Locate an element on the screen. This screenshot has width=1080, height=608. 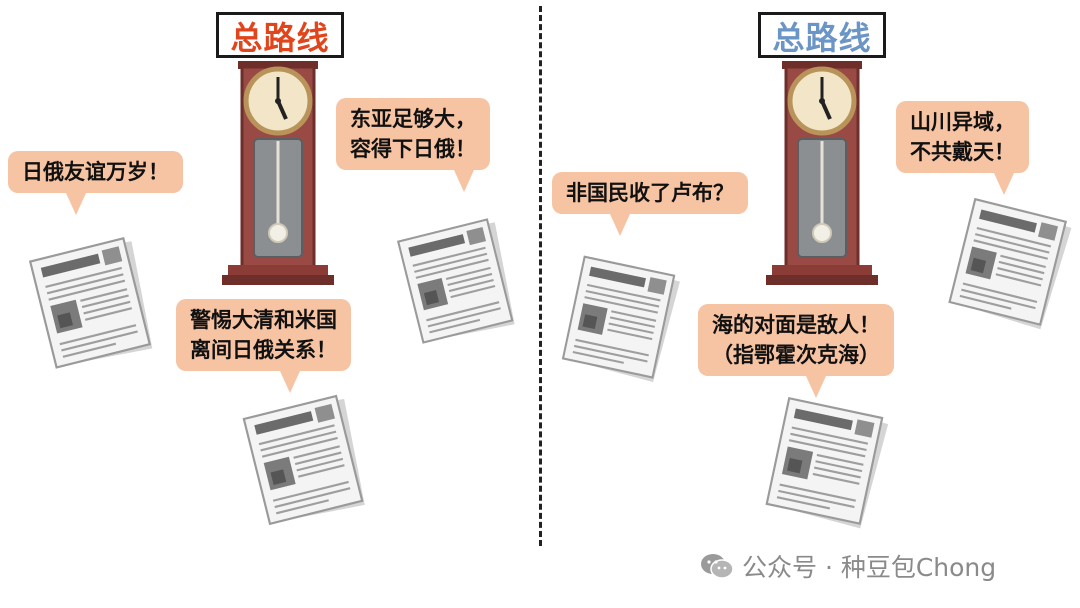
bubble-line-1: 东亚足够大， is located at coordinates (413, 119).